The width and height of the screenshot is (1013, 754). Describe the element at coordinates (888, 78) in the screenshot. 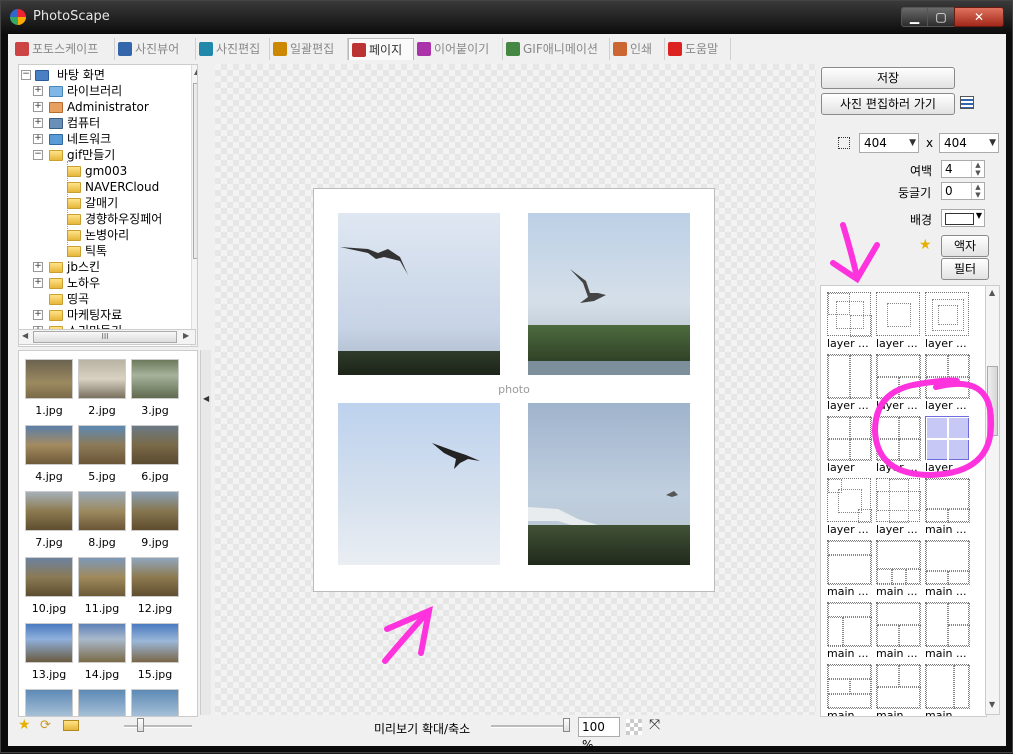

I see `save-button: 저장` at that location.